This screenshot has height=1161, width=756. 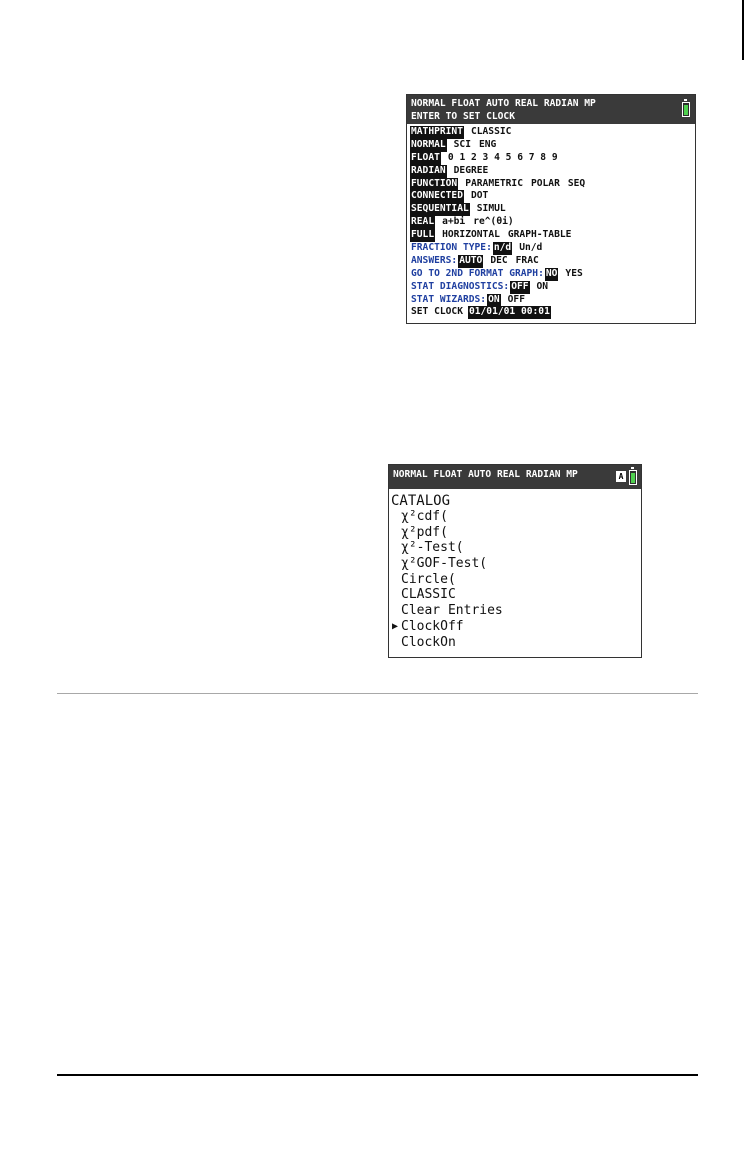 What do you see at coordinates (487, 145) in the screenshot?
I see `mode-option: ENG` at bounding box center [487, 145].